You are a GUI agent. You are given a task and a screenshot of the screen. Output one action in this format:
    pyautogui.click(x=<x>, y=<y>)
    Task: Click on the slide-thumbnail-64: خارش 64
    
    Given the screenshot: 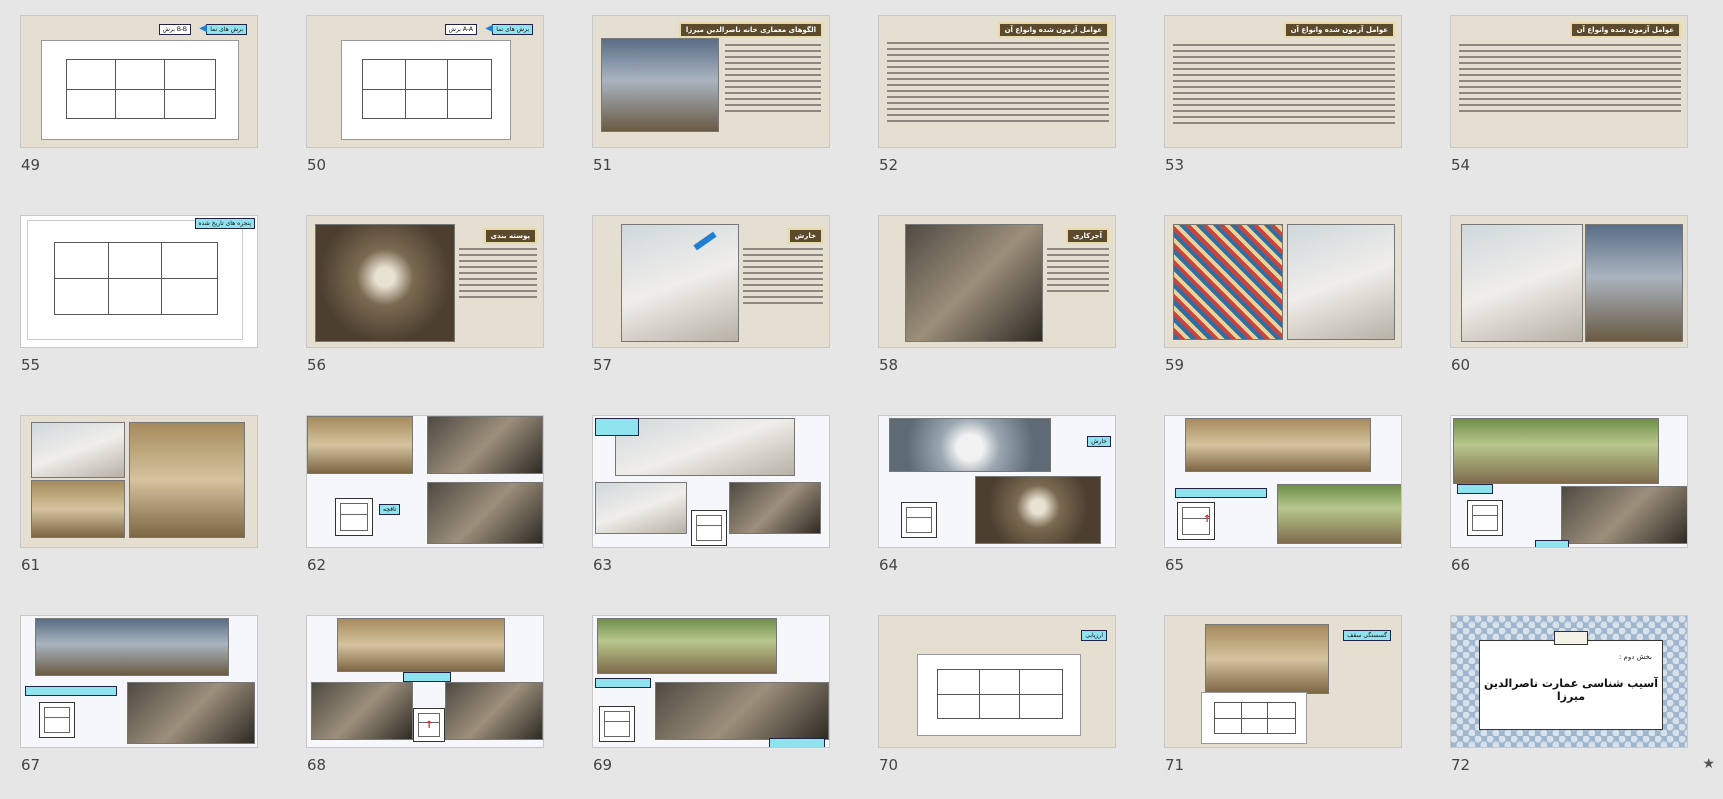 What is the action you would take?
    pyautogui.click(x=997, y=507)
    